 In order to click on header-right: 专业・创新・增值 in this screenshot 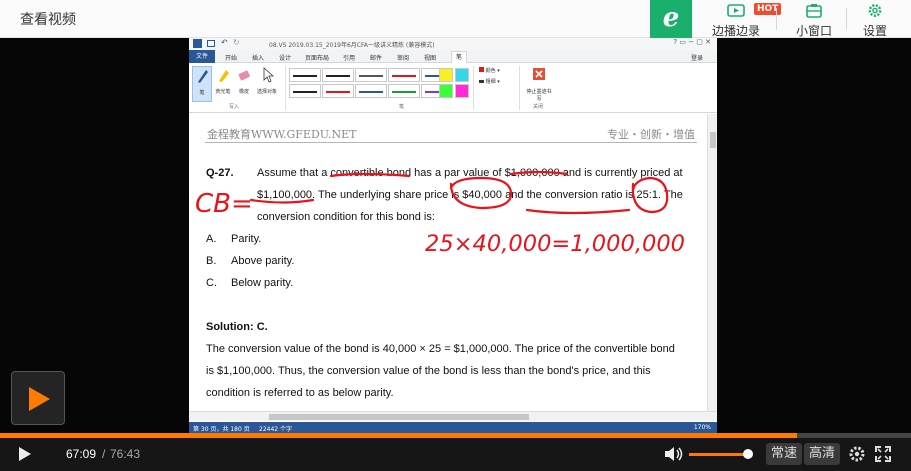, I will do `click(651, 134)`.